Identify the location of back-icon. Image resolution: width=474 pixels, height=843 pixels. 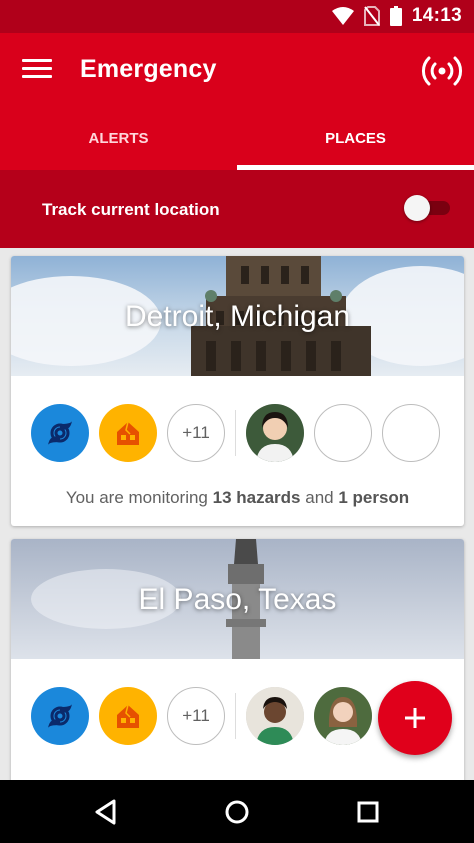
(106, 812).